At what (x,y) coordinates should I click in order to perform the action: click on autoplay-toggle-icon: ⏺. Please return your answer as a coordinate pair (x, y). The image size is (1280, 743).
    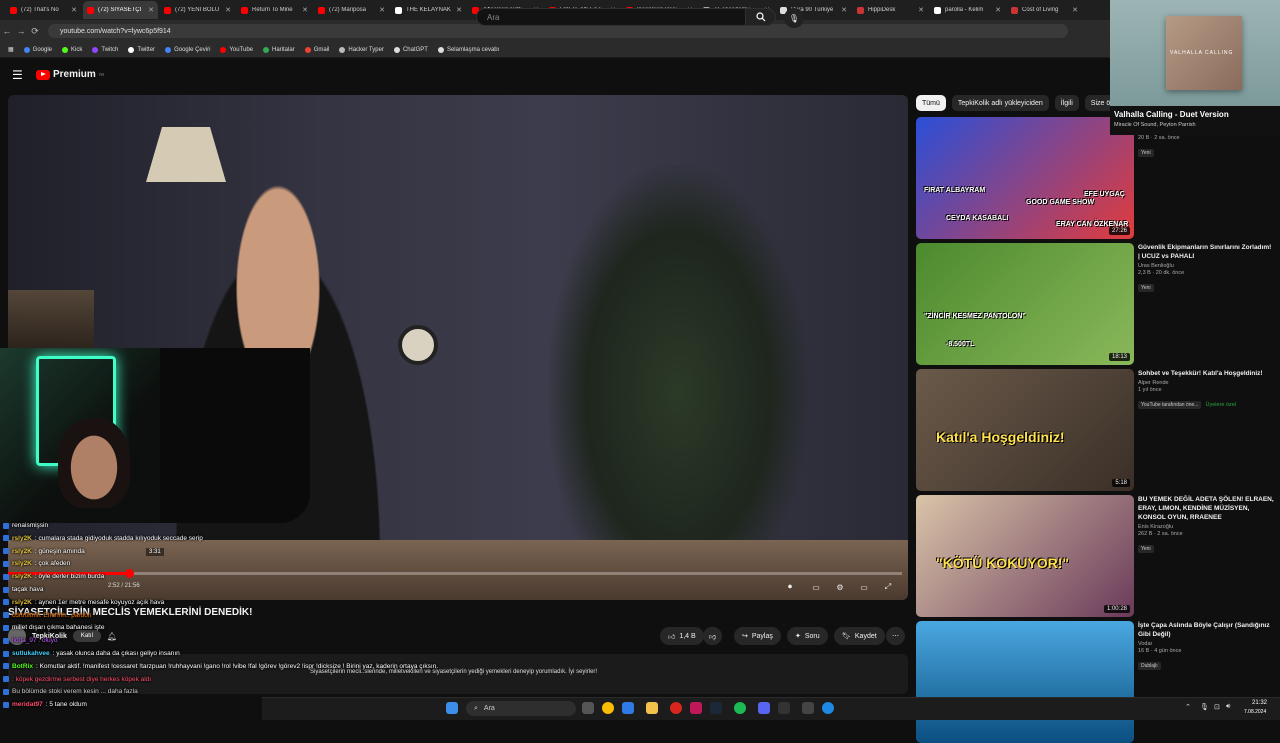
    Looking at the image, I should click on (790, 587).